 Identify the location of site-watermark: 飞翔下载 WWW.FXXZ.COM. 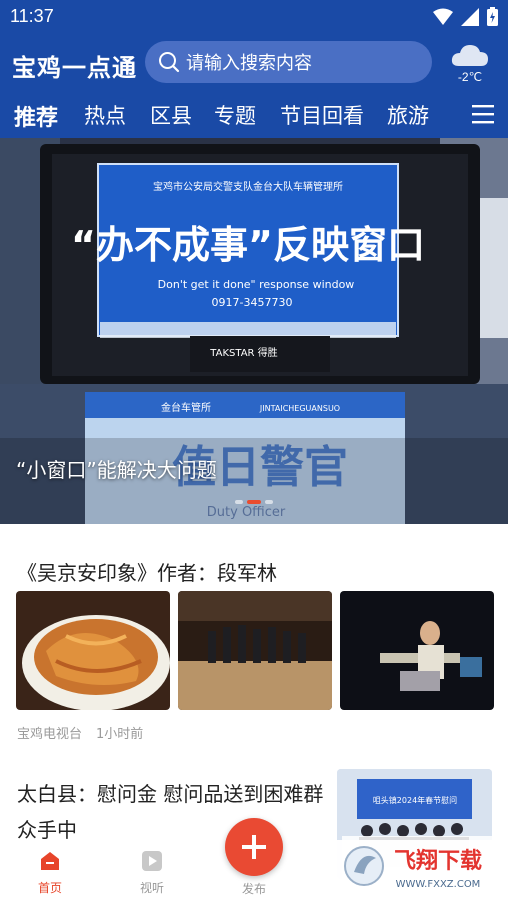
(422, 866).